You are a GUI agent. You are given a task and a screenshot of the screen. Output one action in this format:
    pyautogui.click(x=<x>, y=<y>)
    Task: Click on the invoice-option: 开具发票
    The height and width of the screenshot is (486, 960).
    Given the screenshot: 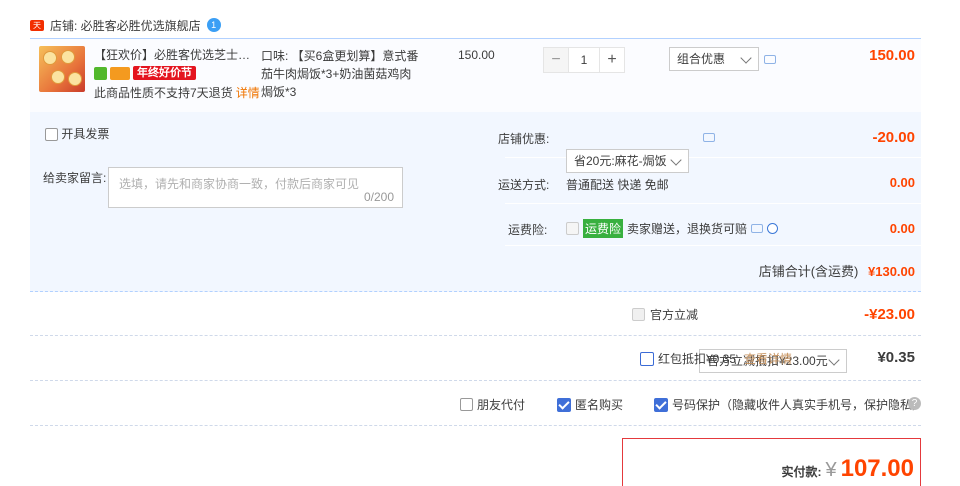 What is the action you would take?
    pyautogui.click(x=77, y=133)
    